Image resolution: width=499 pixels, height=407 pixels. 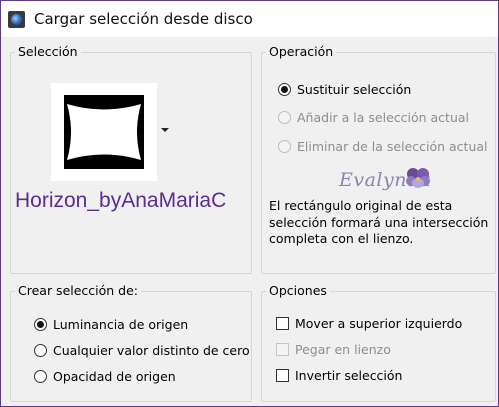 What do you see at coordinates (418, 178) in the screenshot?
I see `pansy-flower-icon` at bounding box center [418, 178].